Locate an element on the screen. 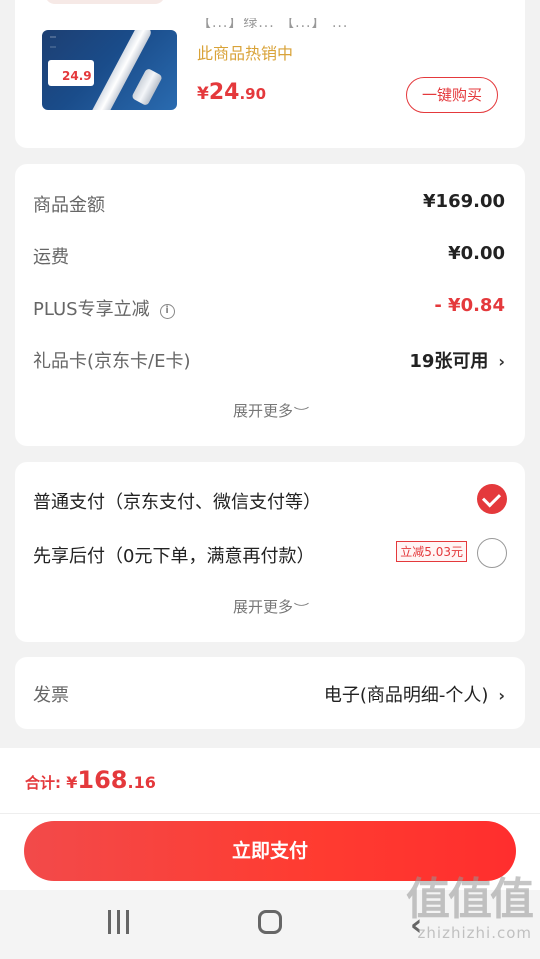 Image resolution: width=540 pixels, height=959 pixels. invoice-value: 电子(商品明细-个人) is located at coordinates (406, 695).